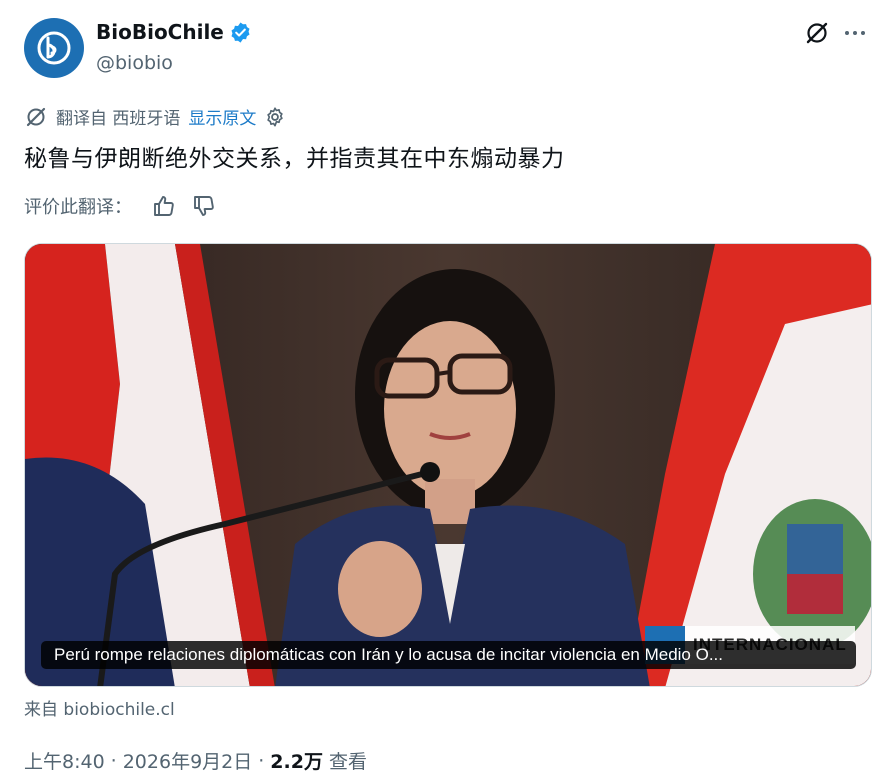  Describe the element at coordinates (78, 207) in the screenshot. I see `rate-translation-label: 评价此翻译：` at that location.